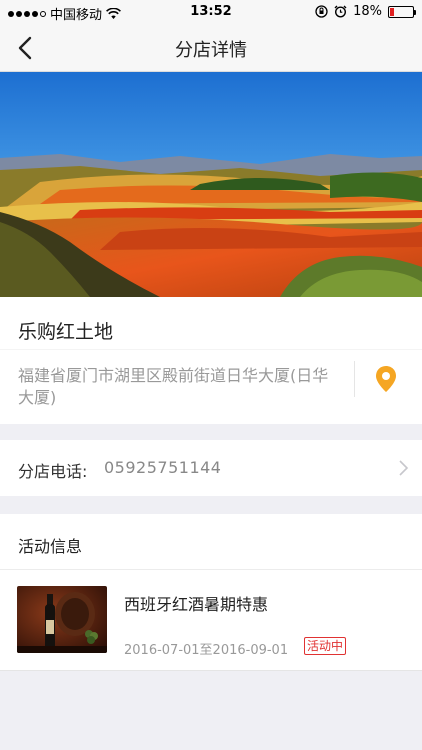 This screenshot has width=422, height=750. What do you see at coordinates (211, 12) in the screenshot?
I see `status-bar: 中国移动 13:52 18%` at bounding box center [211, 12].